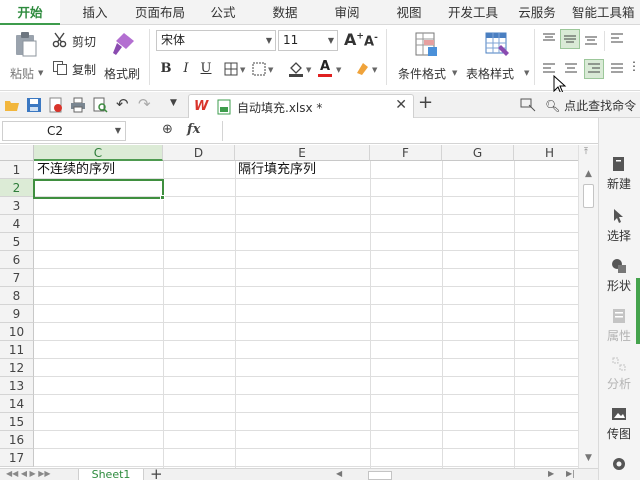 The image size is (640, 480). I want to click on close-tab-icon: ✕, so click(401, 105).